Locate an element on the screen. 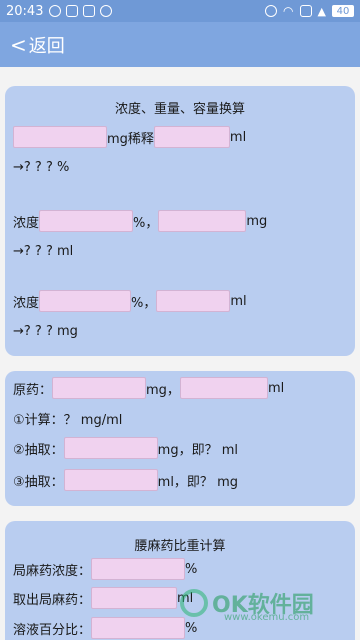 The image size is (360, 640). card2-r4-unit: ml，即？ mg is located at coordinates (197, 482).